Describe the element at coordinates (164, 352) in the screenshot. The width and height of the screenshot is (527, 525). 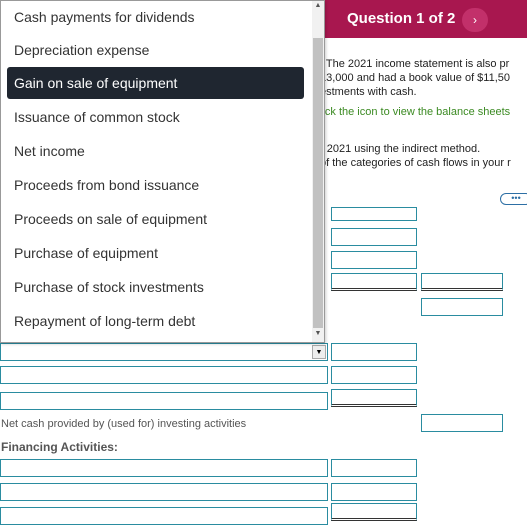
I see `activity-select: ▼` at that location.